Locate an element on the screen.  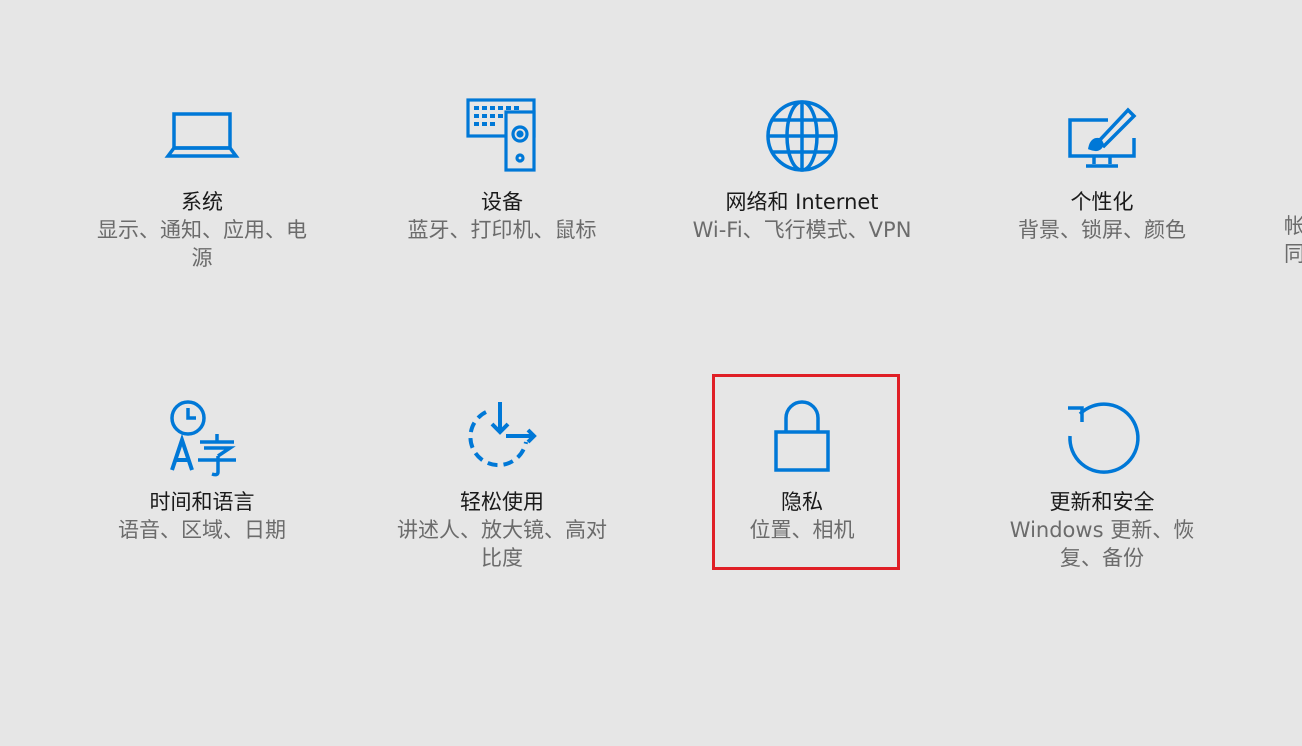
tile-description: Windows 更新、恢复、备份 is located at coordinates (1102, 544).